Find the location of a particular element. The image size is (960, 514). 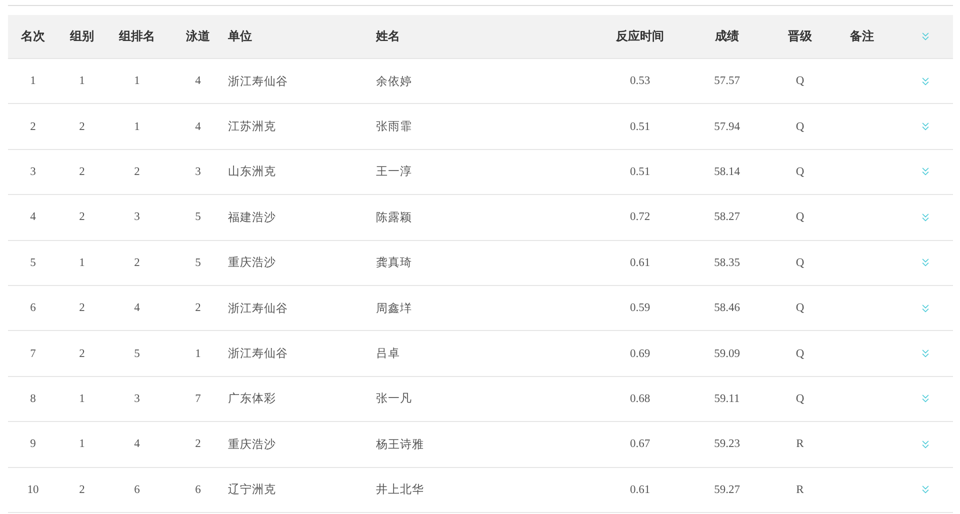

column-header: 备注 is located at coordinates (862, 36).